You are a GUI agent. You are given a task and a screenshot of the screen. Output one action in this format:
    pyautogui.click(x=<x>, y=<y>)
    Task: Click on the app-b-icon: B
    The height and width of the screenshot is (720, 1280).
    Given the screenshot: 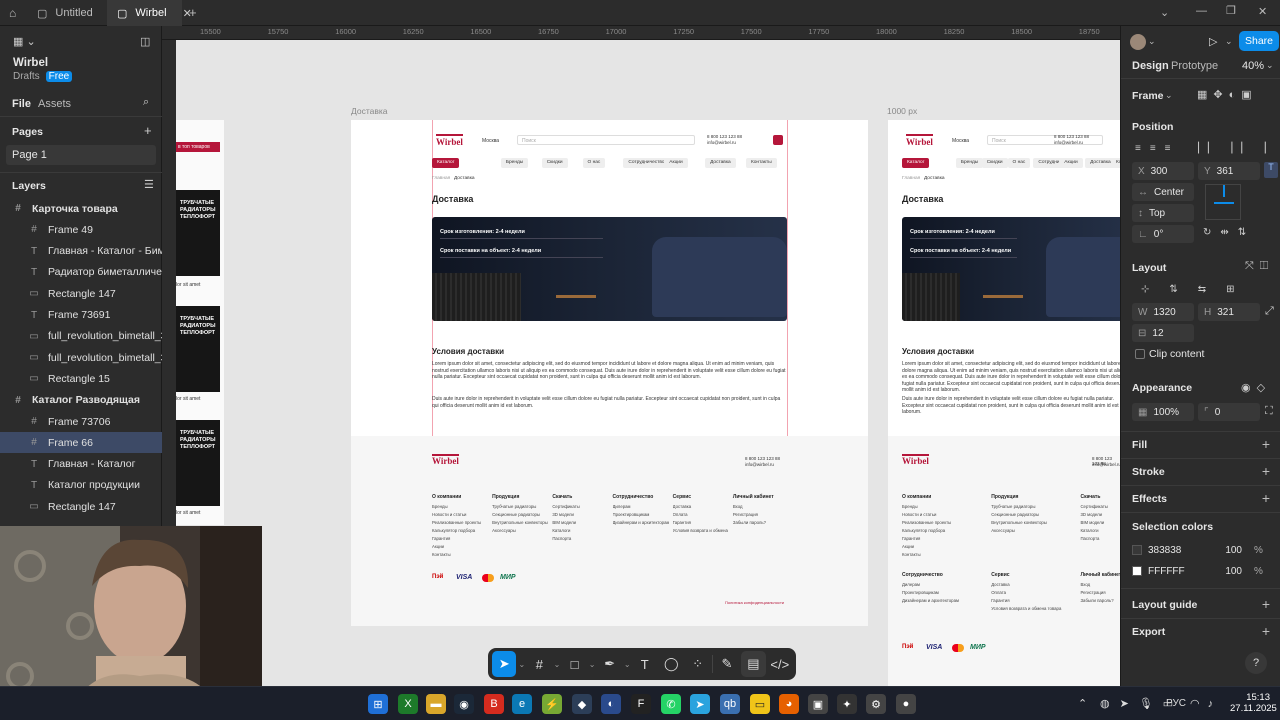 What is the action you would take?
    pyautogui.click(x=494, y=704)
    